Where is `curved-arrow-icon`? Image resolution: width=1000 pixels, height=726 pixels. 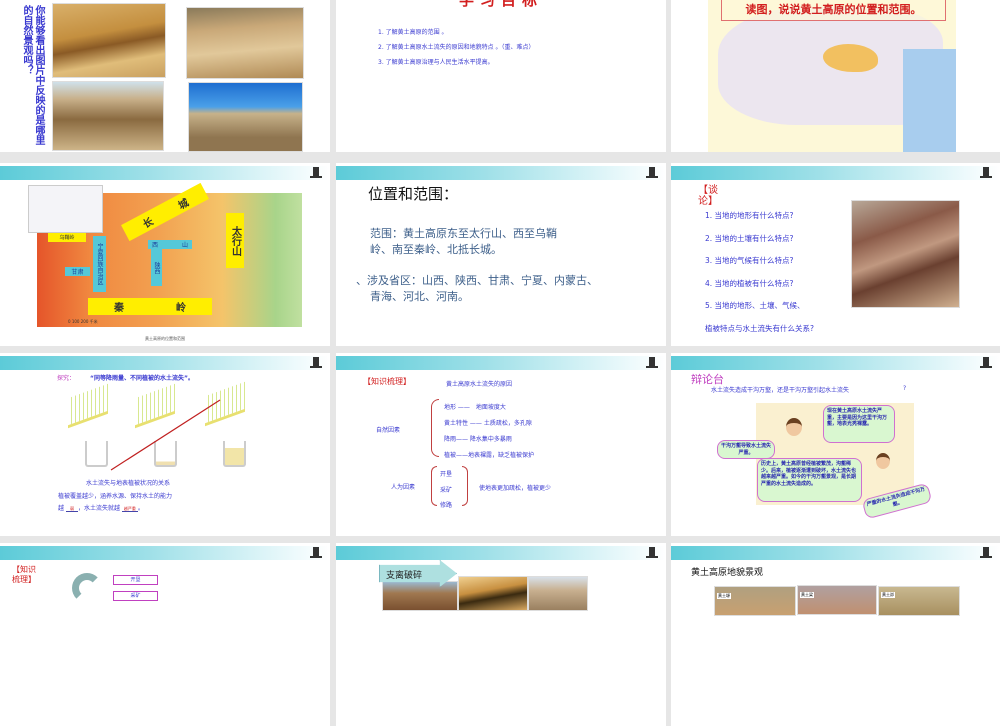 curved-arrow-icon is located at coordinates (87, 588).